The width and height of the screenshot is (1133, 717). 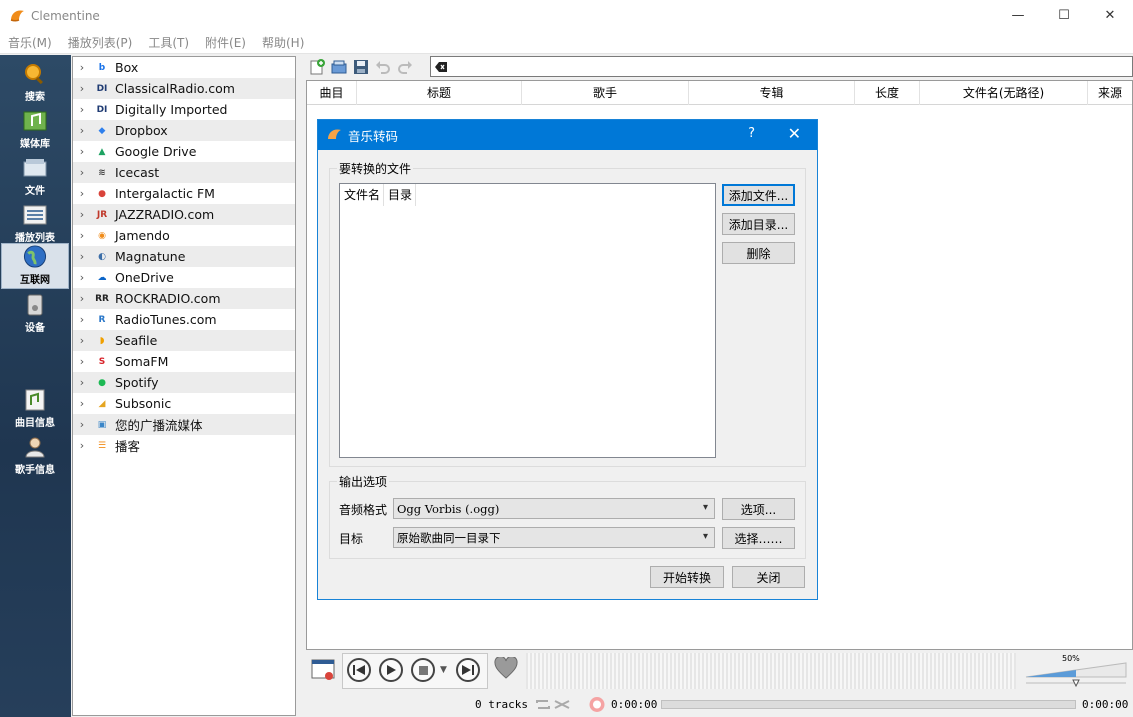 I want to click on volume-slider: 50%, so click(x=1075, y=671).